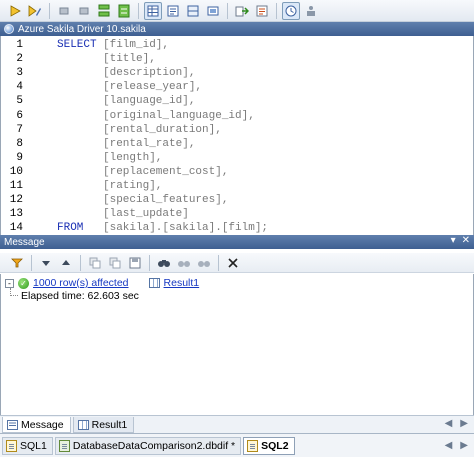  Describe the element at coordinates (237, 87) in the screenshot. I see `code-line: 4 [release_year],` at that location.